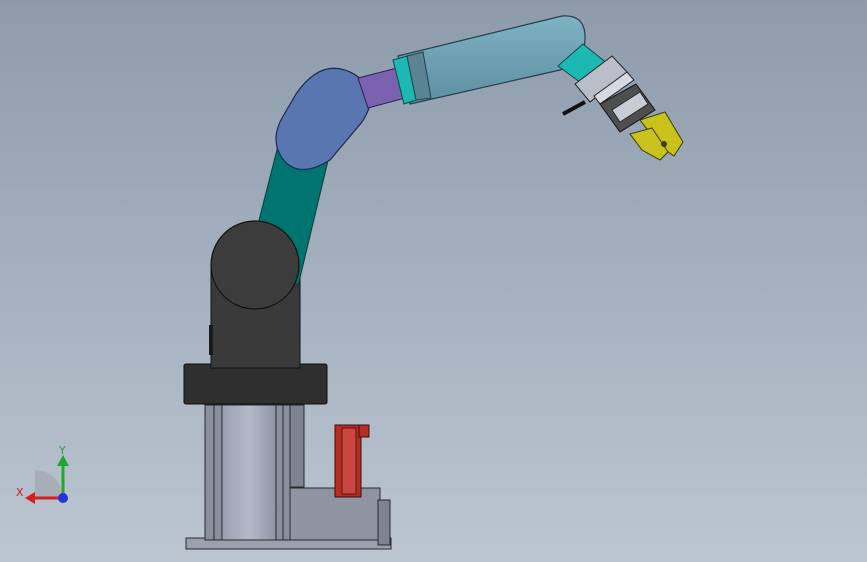 This screenshot has width=867, height=562. Describe the element at coordinates (42, 474) in the screenshot. I see `orientation-triad: Y X` at that location.